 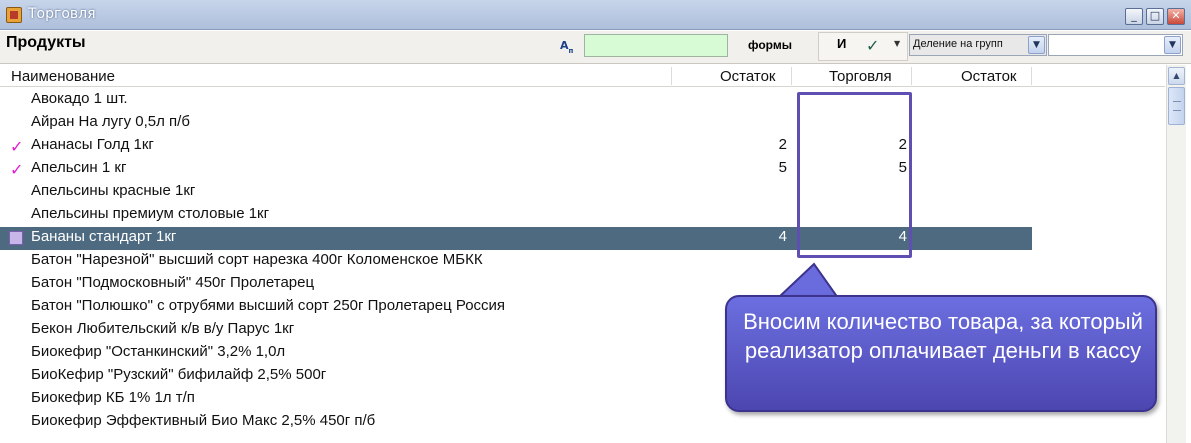 What do you see at coordinates (1176, 16) in the screenshot?
I see `close-button: ✕` at bounding box center [1176, 16].